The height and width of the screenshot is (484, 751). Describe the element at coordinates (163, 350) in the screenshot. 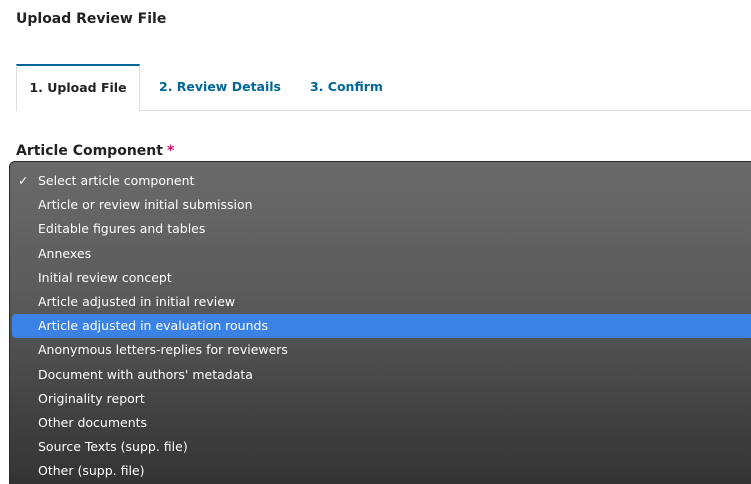

I see `option-label: Anonymous letters-replies for reviewers` at that location.